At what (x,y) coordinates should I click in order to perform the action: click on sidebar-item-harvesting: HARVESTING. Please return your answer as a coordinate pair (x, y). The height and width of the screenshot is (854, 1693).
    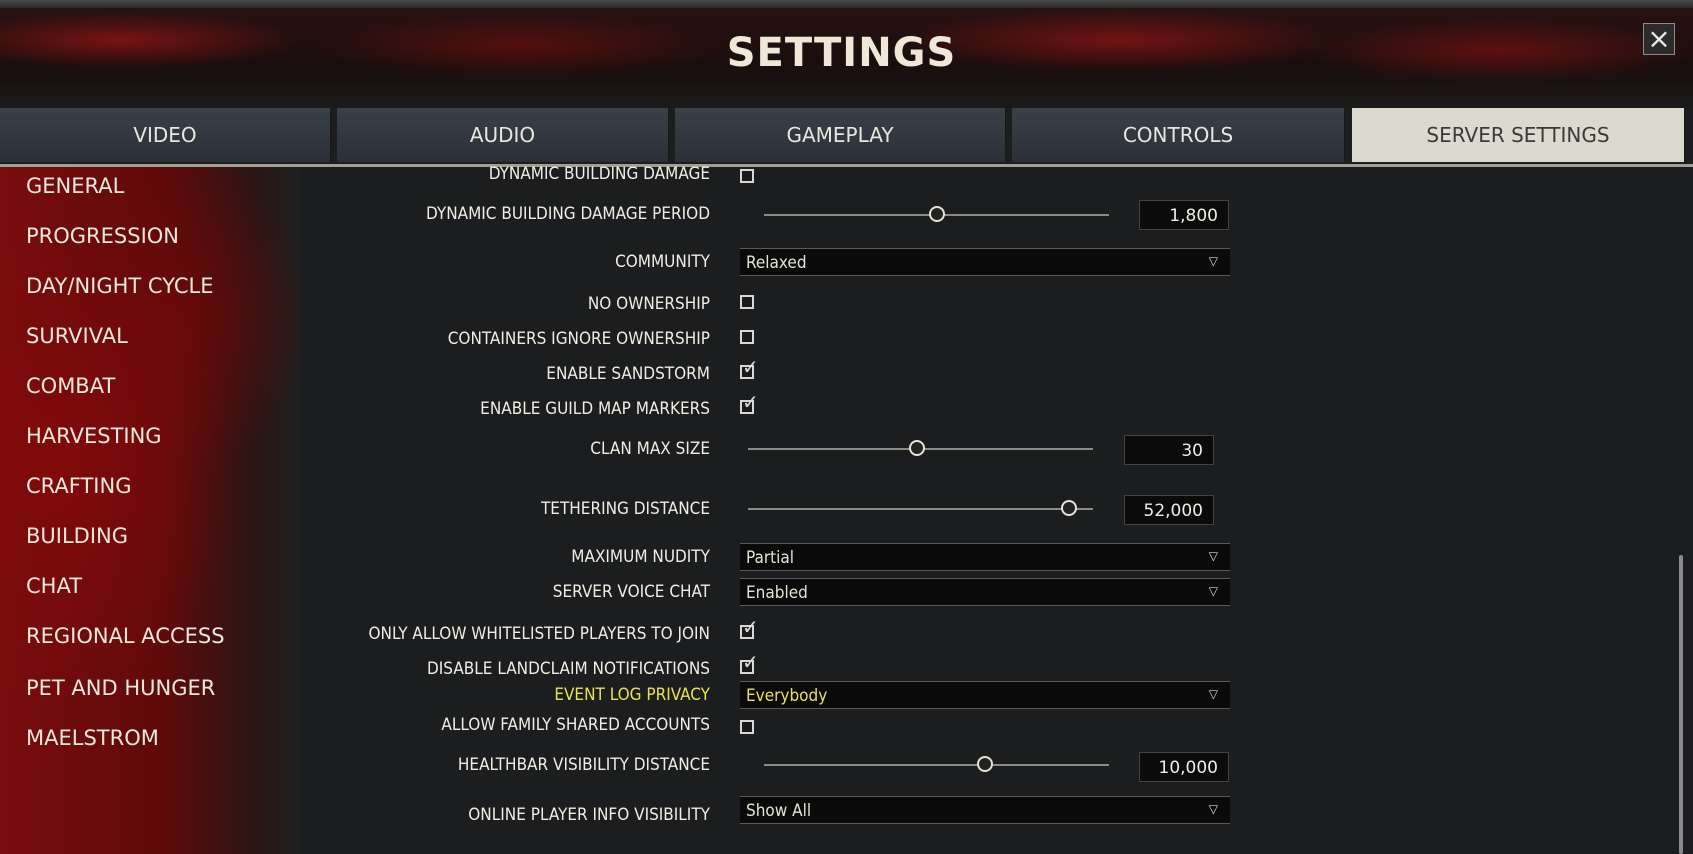
    Looking at the image, I should click on (94, 436).